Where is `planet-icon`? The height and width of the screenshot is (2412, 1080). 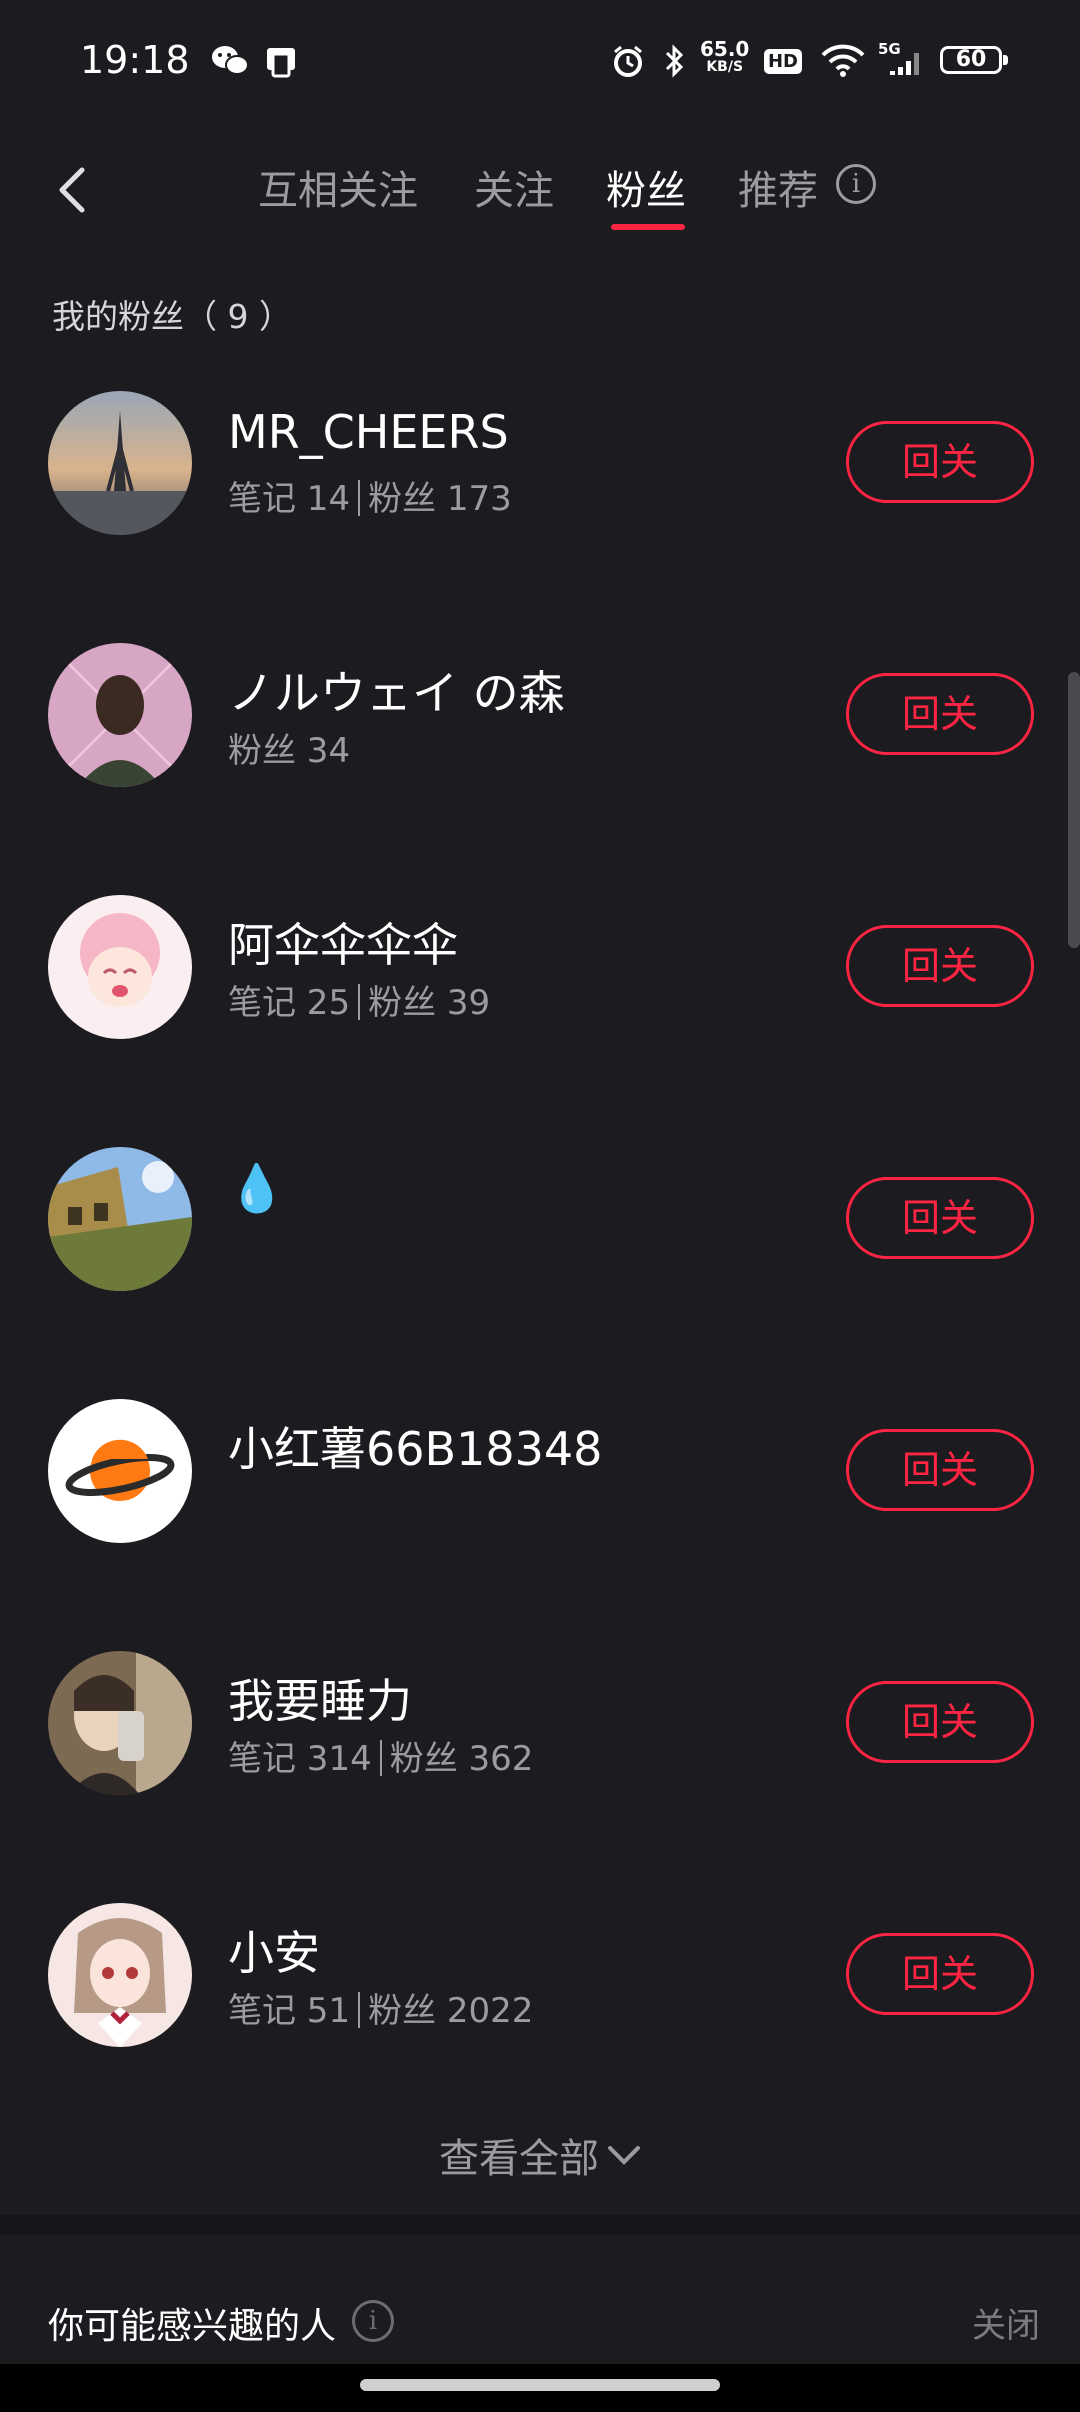
planet-icon is located at coordinates (120, 1470).